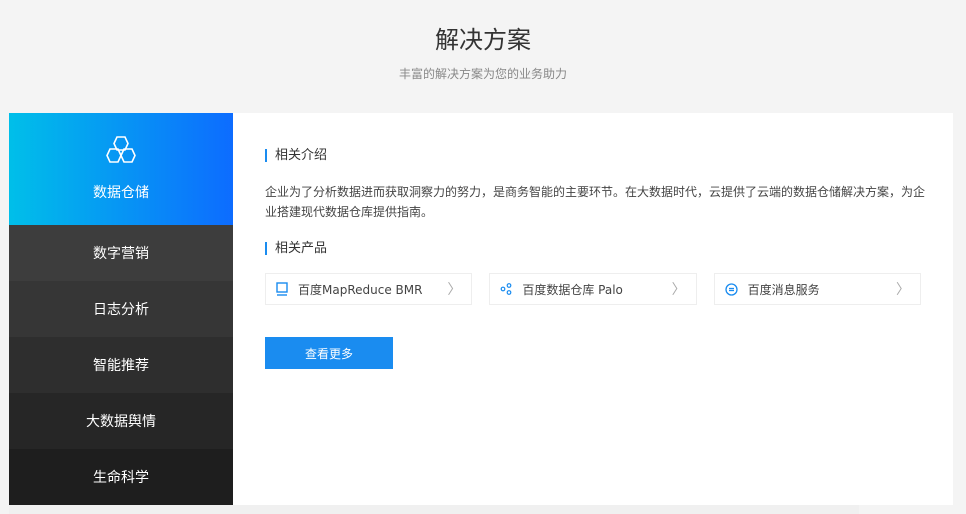 This screenshot has width=966, height=514. Describe the element at coordinates (783, 289) in the screenshot. I see `product-label: 百度消息服务` at that location.